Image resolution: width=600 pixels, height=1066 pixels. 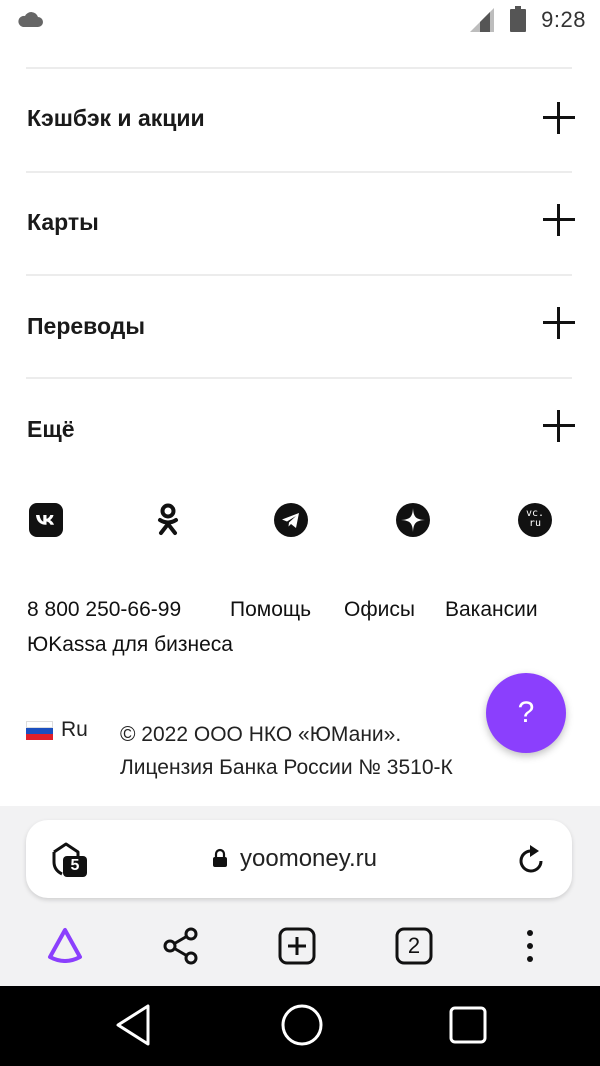 What do you see at coordinates (297, 946) in the screenshot?
I see `new-tab-icon` at bounding box center [297, 946].